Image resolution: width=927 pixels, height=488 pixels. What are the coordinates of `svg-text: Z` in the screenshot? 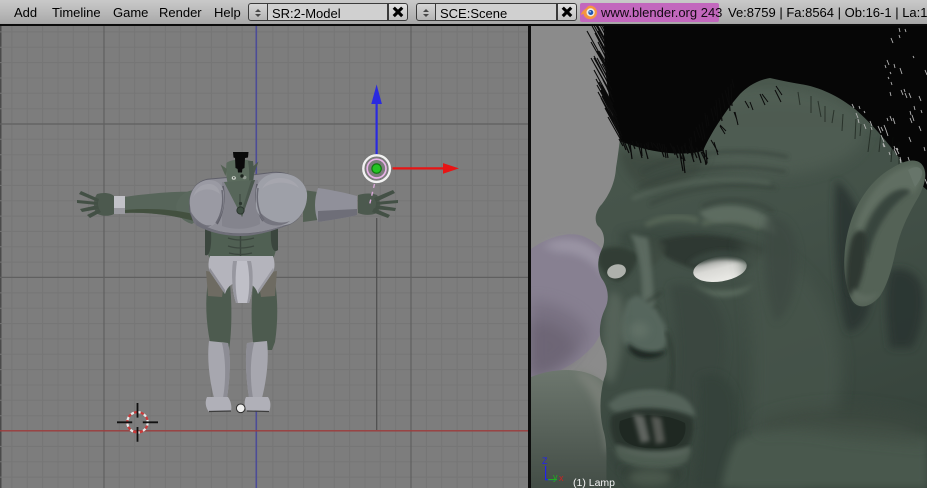 It's located at (545, 461).